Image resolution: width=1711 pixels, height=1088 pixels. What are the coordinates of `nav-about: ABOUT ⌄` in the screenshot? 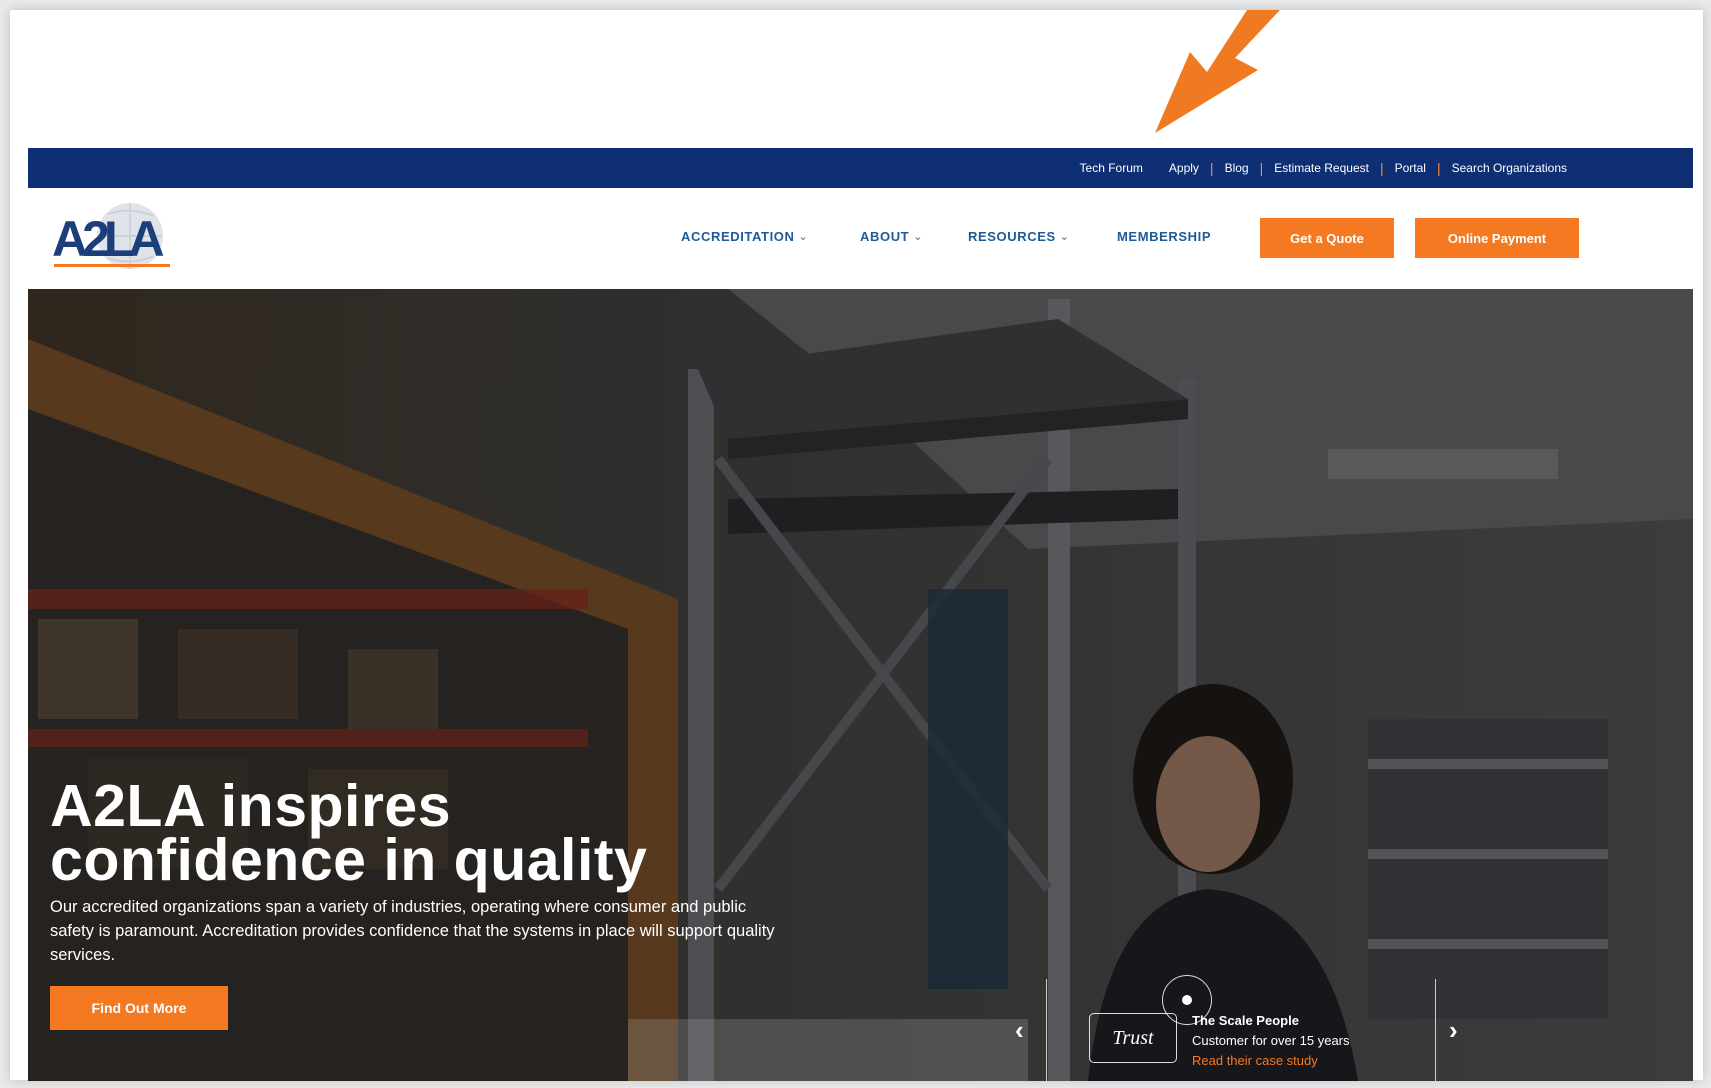 It's located at (891, 236).